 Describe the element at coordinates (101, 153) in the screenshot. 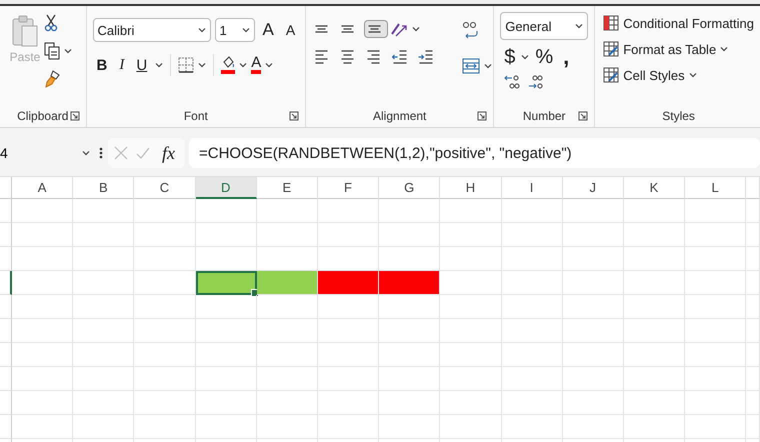

I see `more-options-icon` at that location.